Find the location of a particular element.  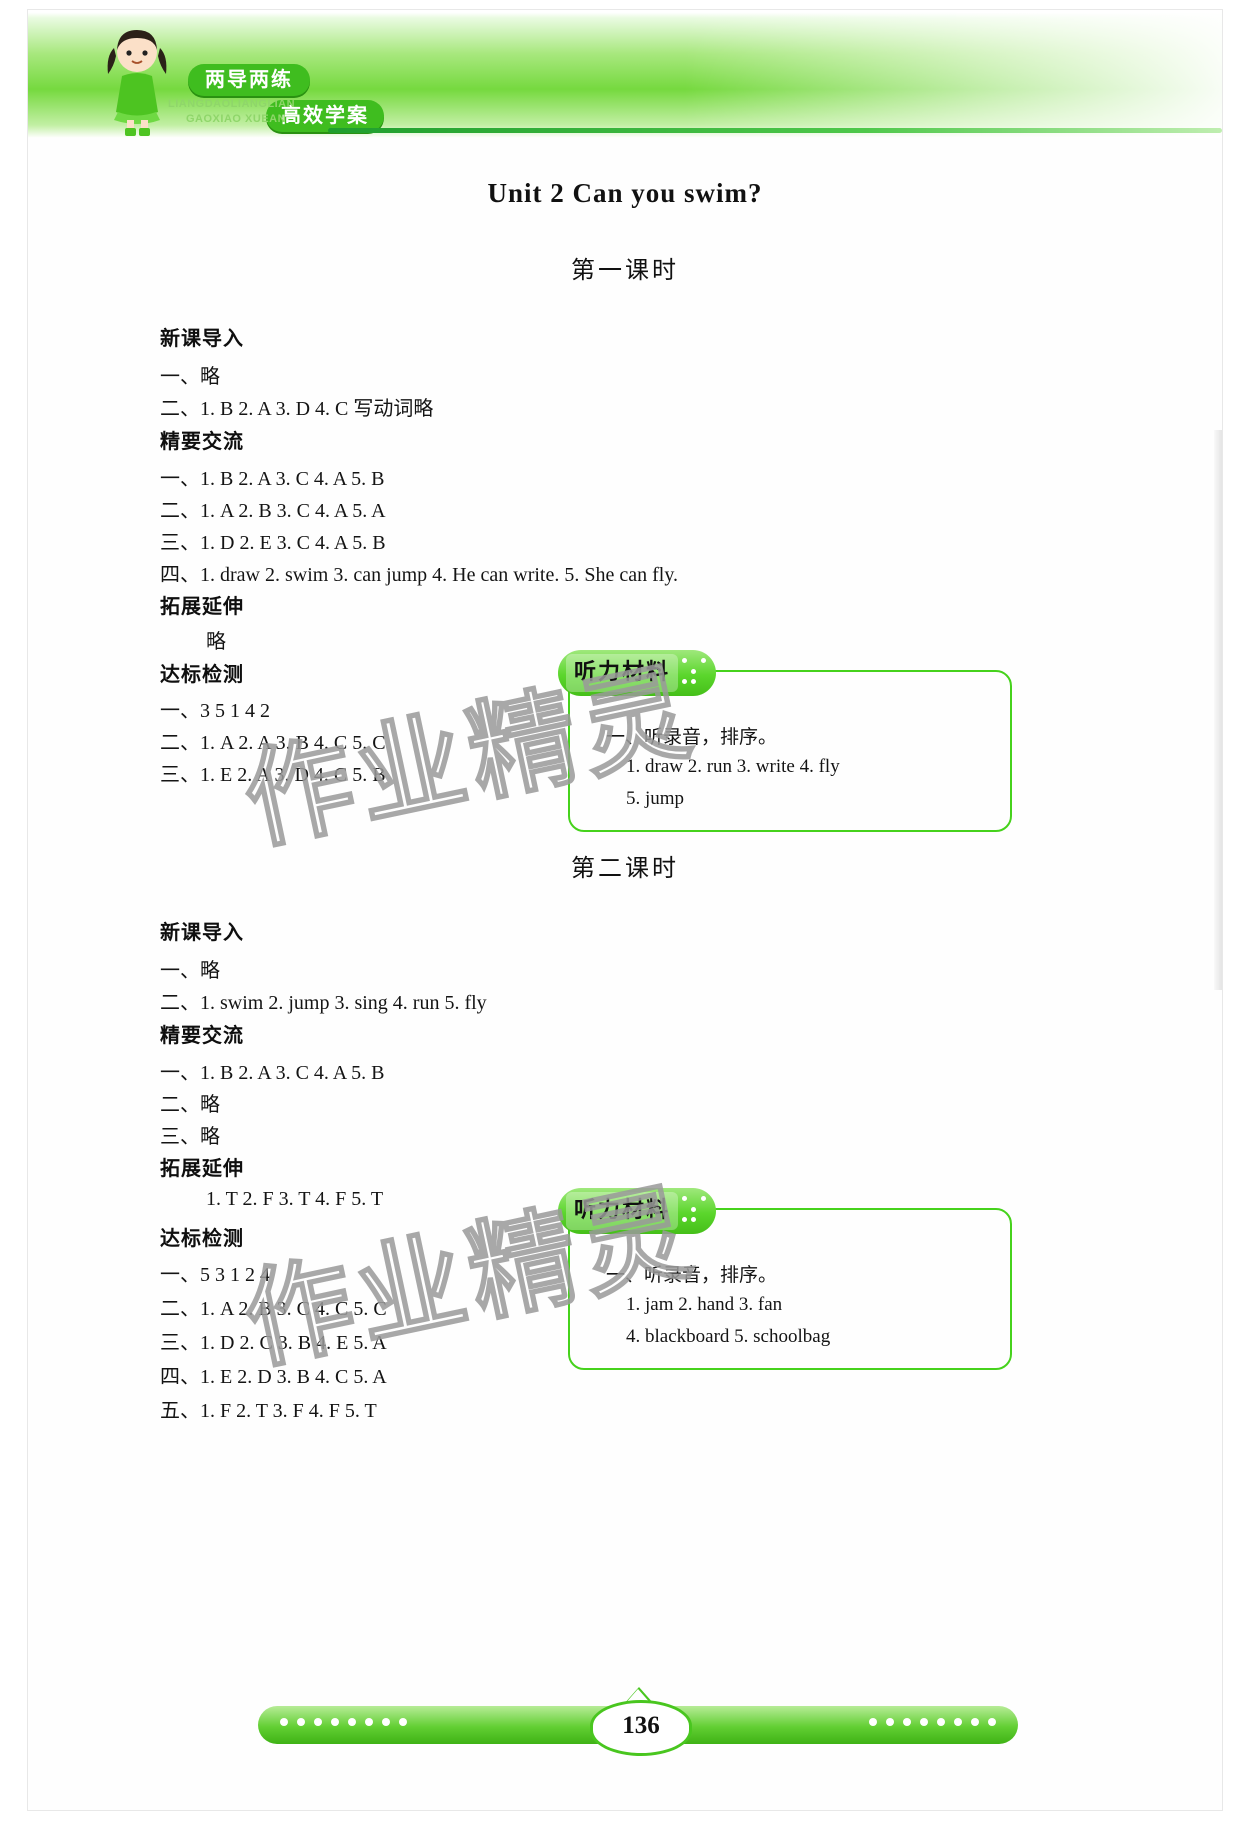

brand-pinyin-secondary: GAOXIAO XUEAN is located at coordinates (236, 119).